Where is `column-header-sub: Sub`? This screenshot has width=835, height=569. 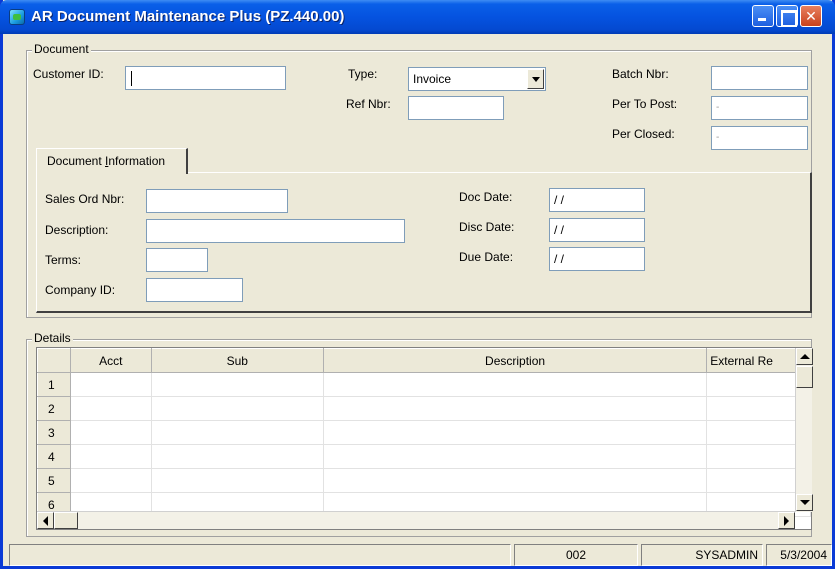 column-header-sub: Sub is located at coordinates (237, 360).